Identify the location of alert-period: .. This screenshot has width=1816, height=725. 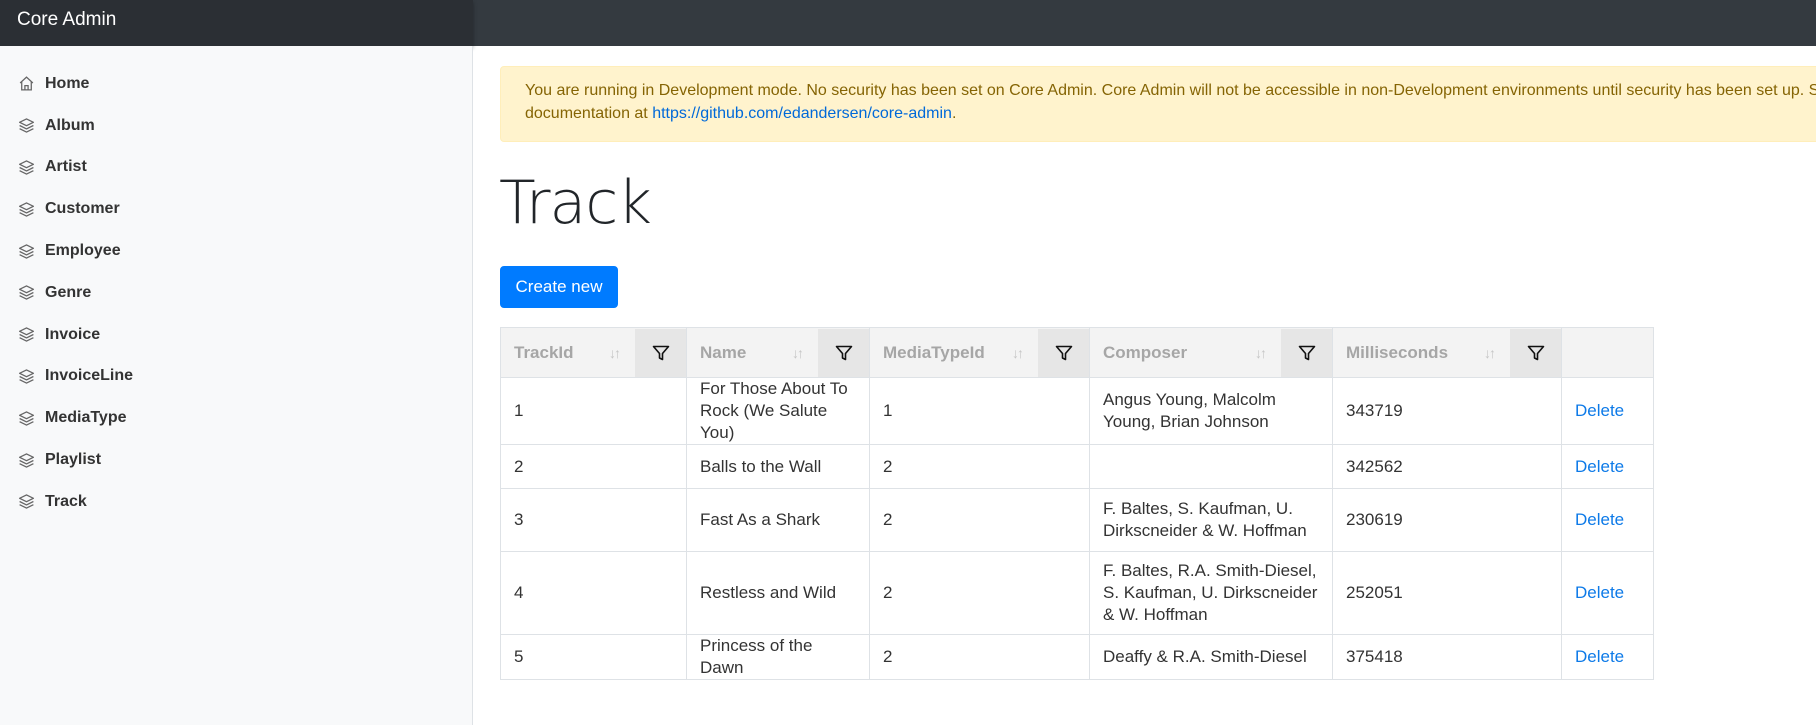
(954, 113).